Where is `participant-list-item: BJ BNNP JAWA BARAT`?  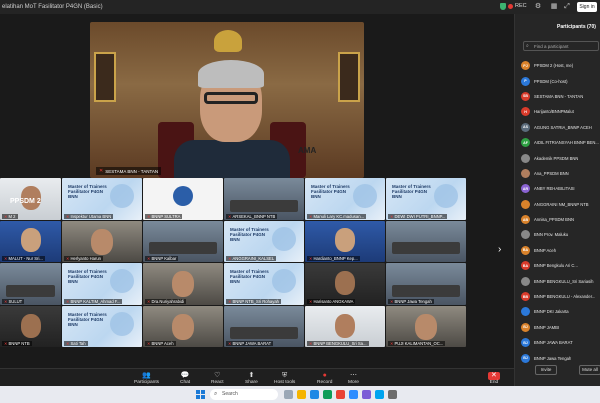 participant-list-item: BJ BNNP JAWA BARAT is located at coordinates (560, 342).